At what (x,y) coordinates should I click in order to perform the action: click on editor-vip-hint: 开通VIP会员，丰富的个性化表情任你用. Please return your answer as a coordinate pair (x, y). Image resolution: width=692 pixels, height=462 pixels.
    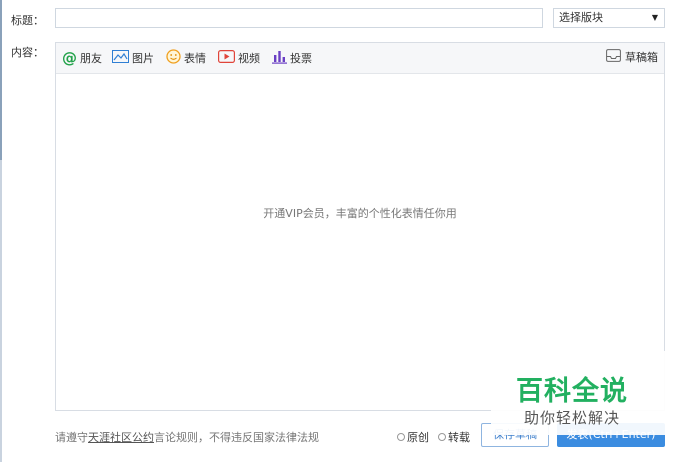
    Looking at the image, I should click on (360, 213).